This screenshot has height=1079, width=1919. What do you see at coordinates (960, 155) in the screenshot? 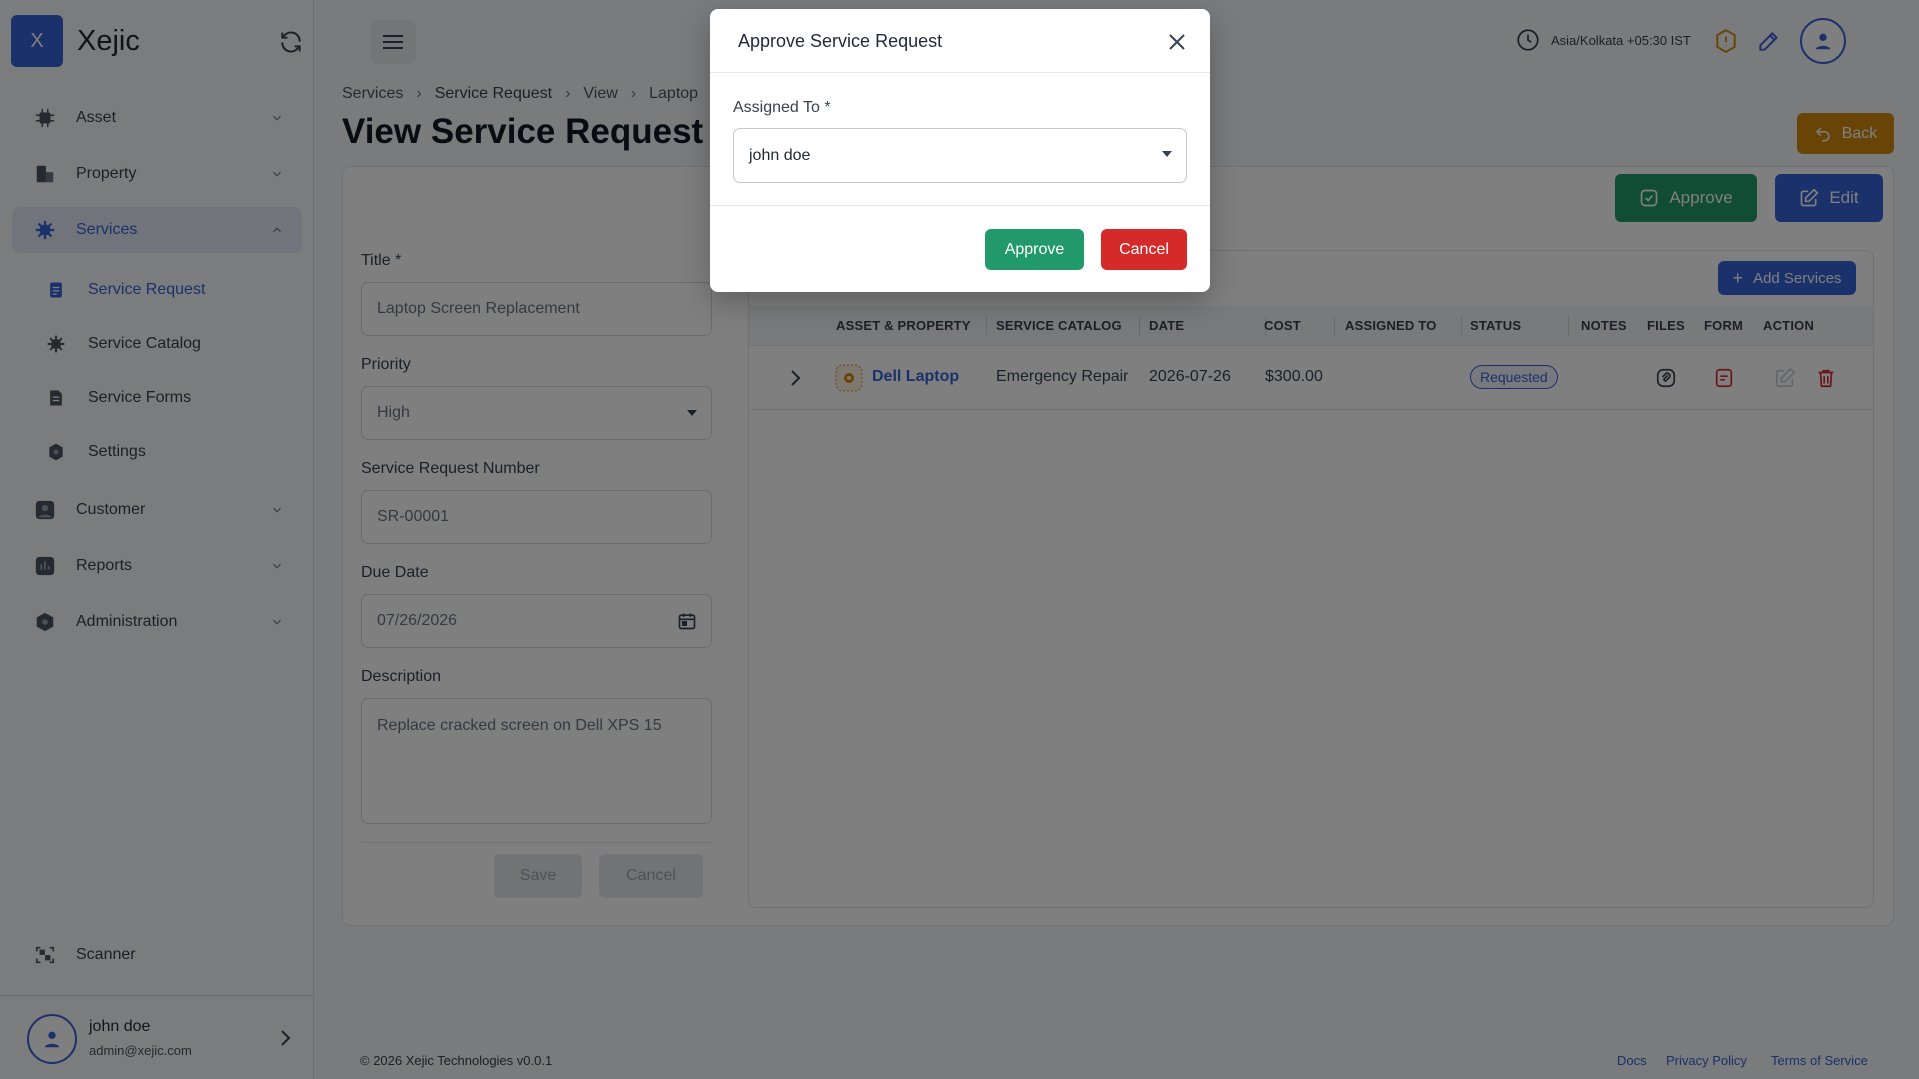
I see `assigned-to-select: john doe` at bounding box center [960, 155].